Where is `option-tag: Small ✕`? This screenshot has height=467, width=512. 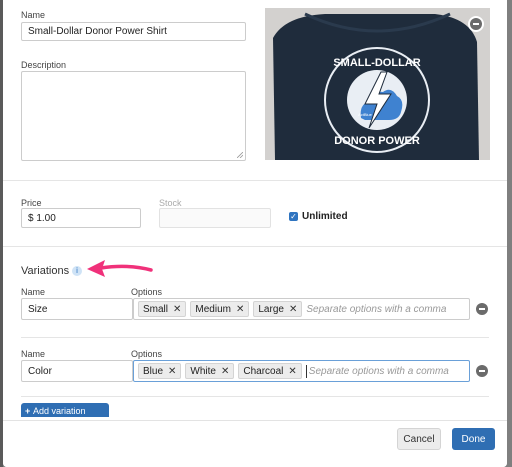
option-tag: Small ✕ is located at coordinates (162, 309).